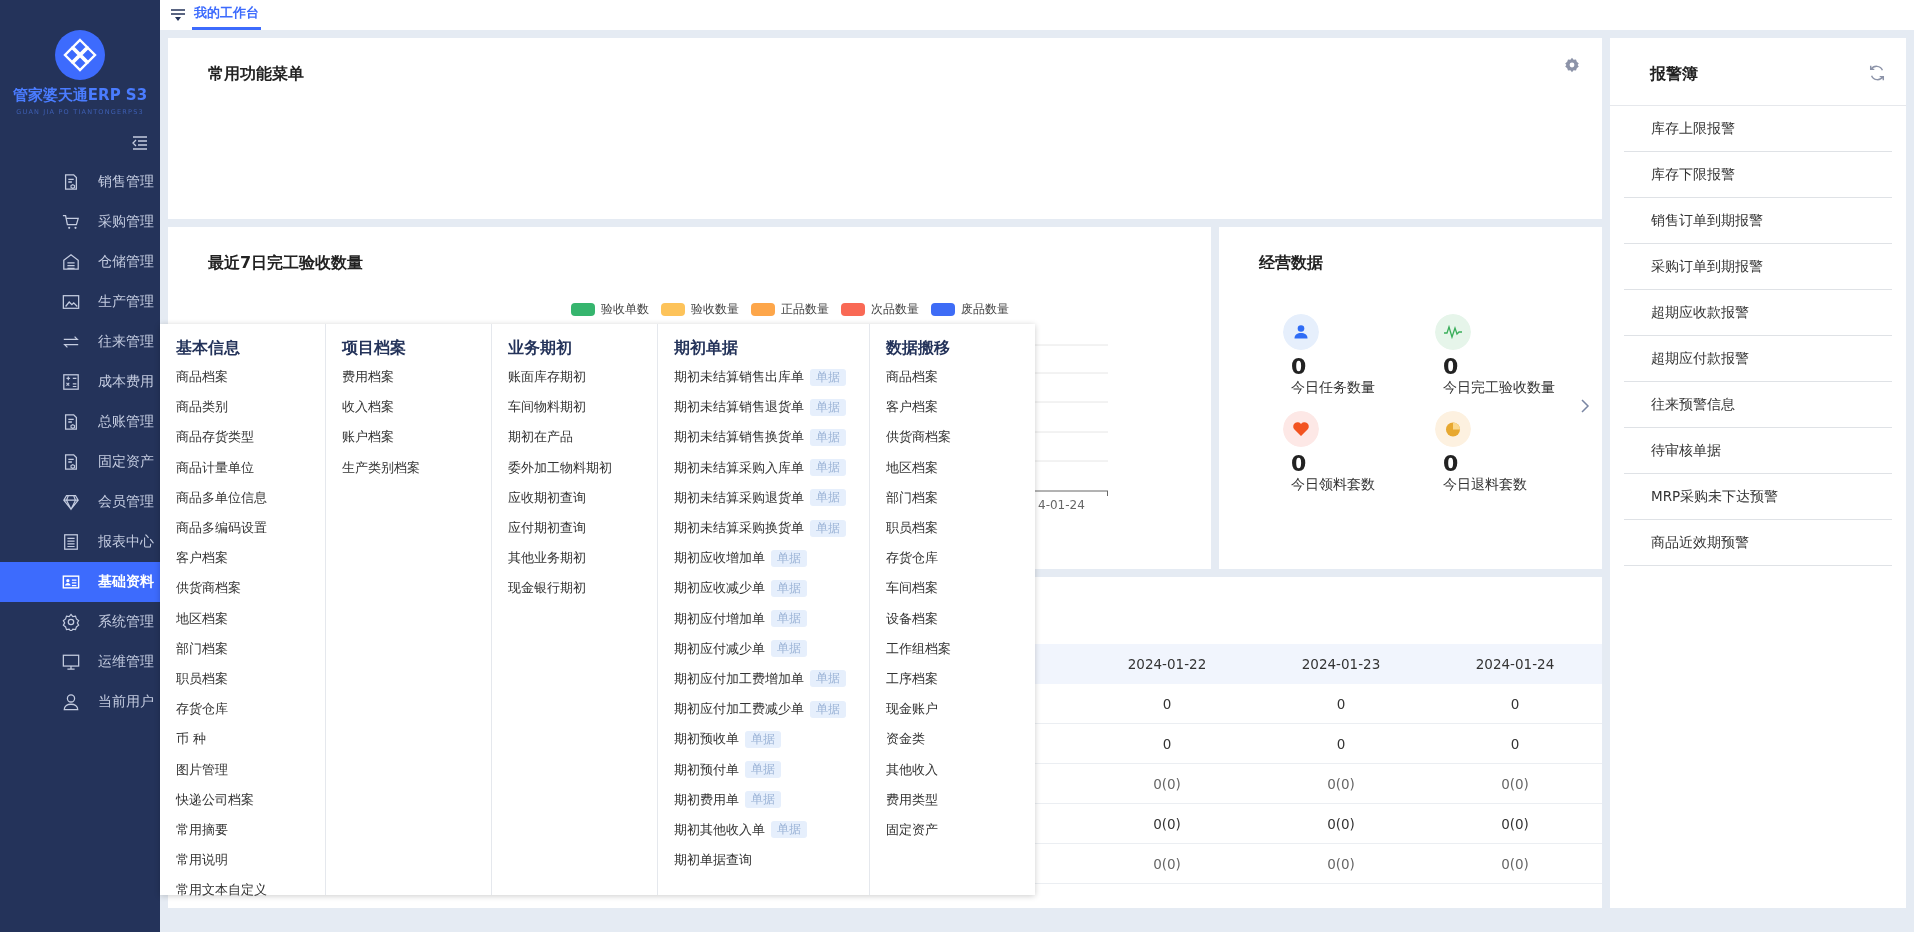 The height and width of the screenshot is (932, 1914). What do you see at coordinates (80, 422) in the screenshot?
I see `sidebar-item: 总账管理` at bounding box center [80, 422].